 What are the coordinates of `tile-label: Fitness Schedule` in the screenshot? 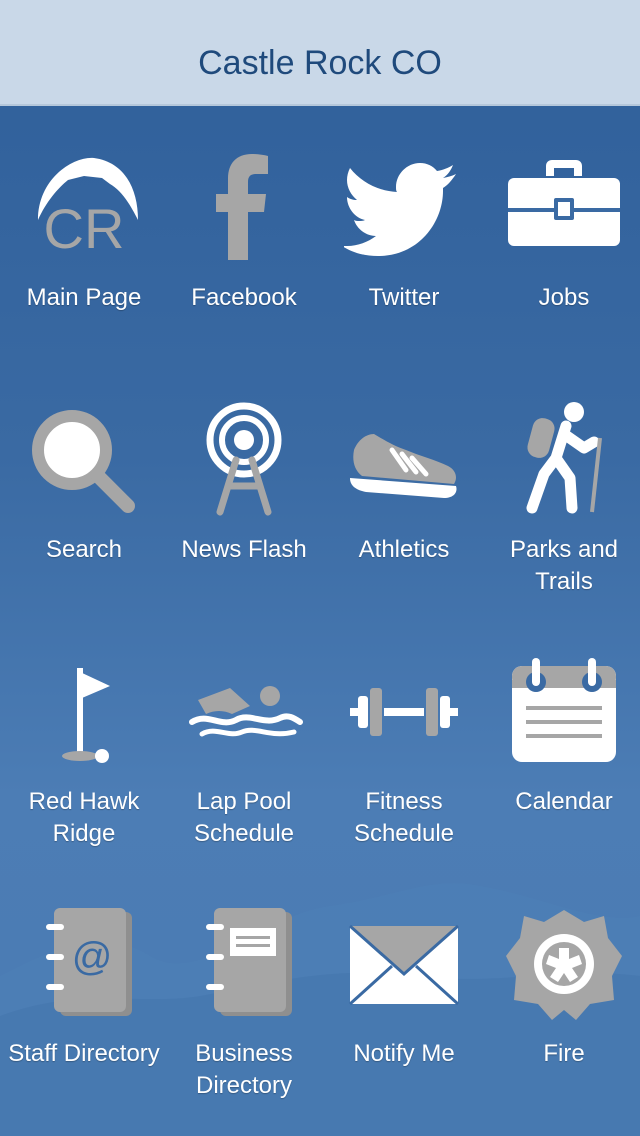 It's located at (404, 817).